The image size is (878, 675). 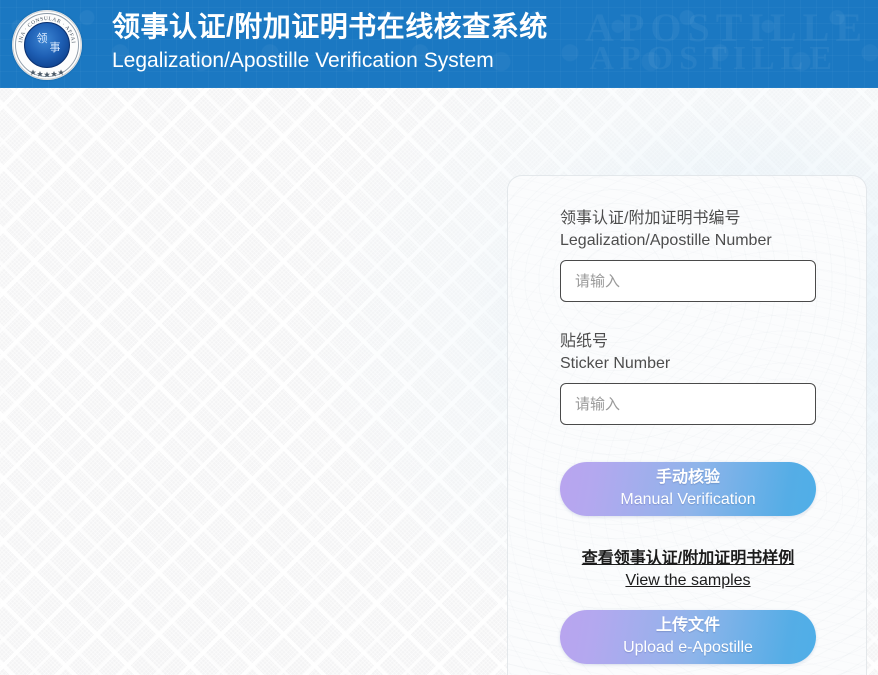 I want to click on consular-affairs-emblem-logo: CHINA · CONSULAR · AFFAIRS 领 事, so click(x=47, y=45).